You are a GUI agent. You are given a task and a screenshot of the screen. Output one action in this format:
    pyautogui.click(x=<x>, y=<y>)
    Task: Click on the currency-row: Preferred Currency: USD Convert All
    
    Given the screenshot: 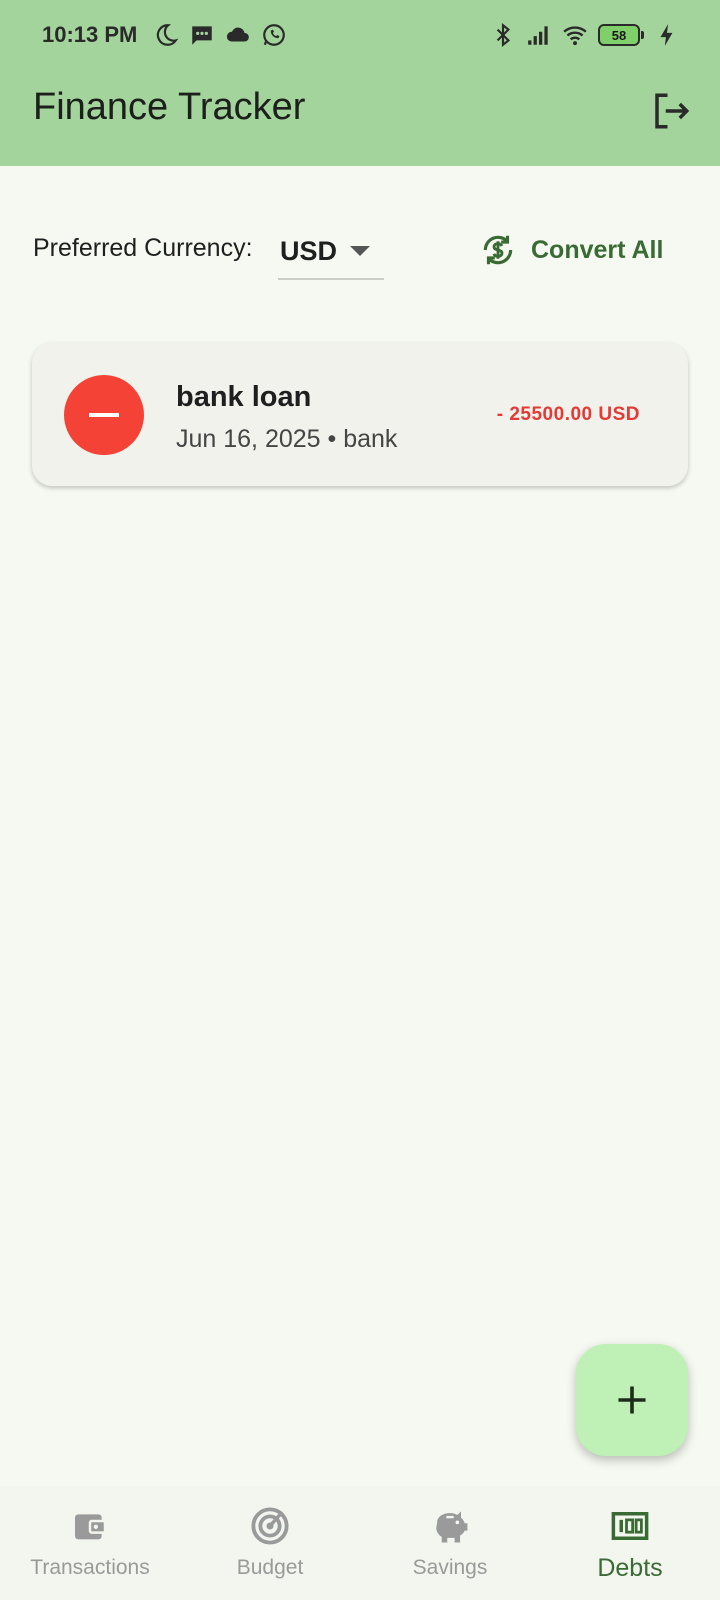 What is the action you would take?
    pyautogui.click(x=353, y=254)
    